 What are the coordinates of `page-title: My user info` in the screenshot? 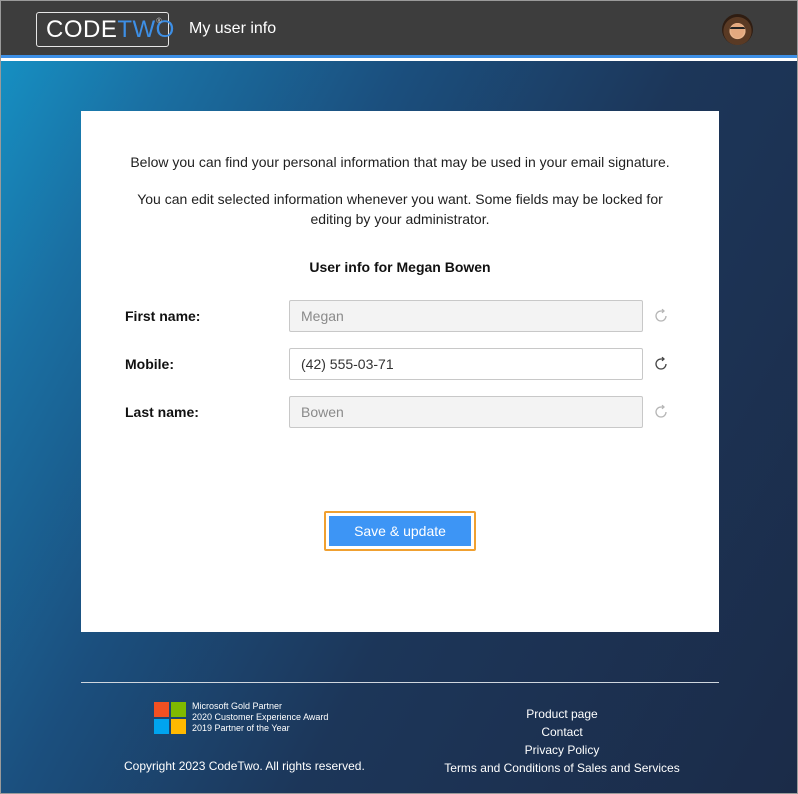 It's located at (233, 28).